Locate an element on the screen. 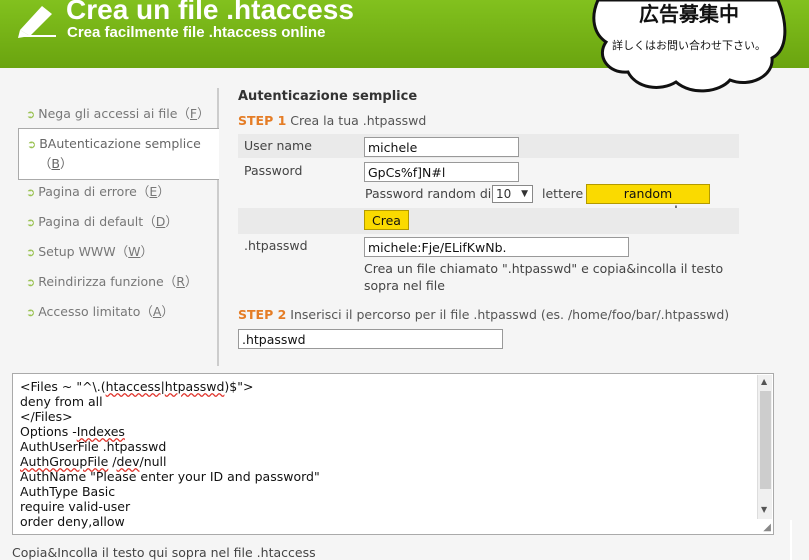 The image size is (809, 560). random-prefix: Password random di is located at coordinates (428, 193).